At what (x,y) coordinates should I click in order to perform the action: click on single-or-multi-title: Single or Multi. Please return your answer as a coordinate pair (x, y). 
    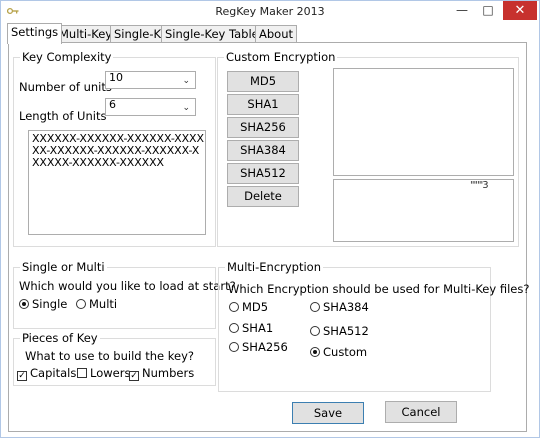
    Looking at the image, I should click on (63, 267).